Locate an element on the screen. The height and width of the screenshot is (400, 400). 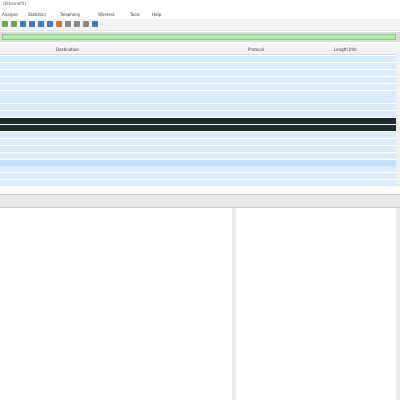
pane-divider is located at coordinates (200, 201).